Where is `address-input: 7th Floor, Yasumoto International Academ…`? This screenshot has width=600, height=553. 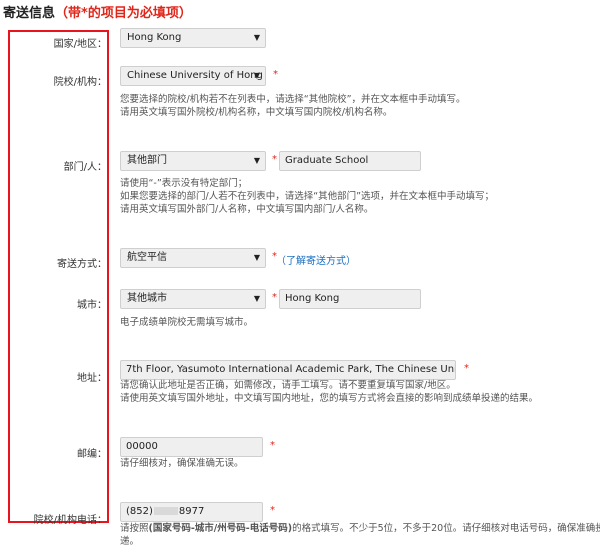
address-input: 7th Floor, Yasumoto International Academ… is located at coordinates (288, 370).